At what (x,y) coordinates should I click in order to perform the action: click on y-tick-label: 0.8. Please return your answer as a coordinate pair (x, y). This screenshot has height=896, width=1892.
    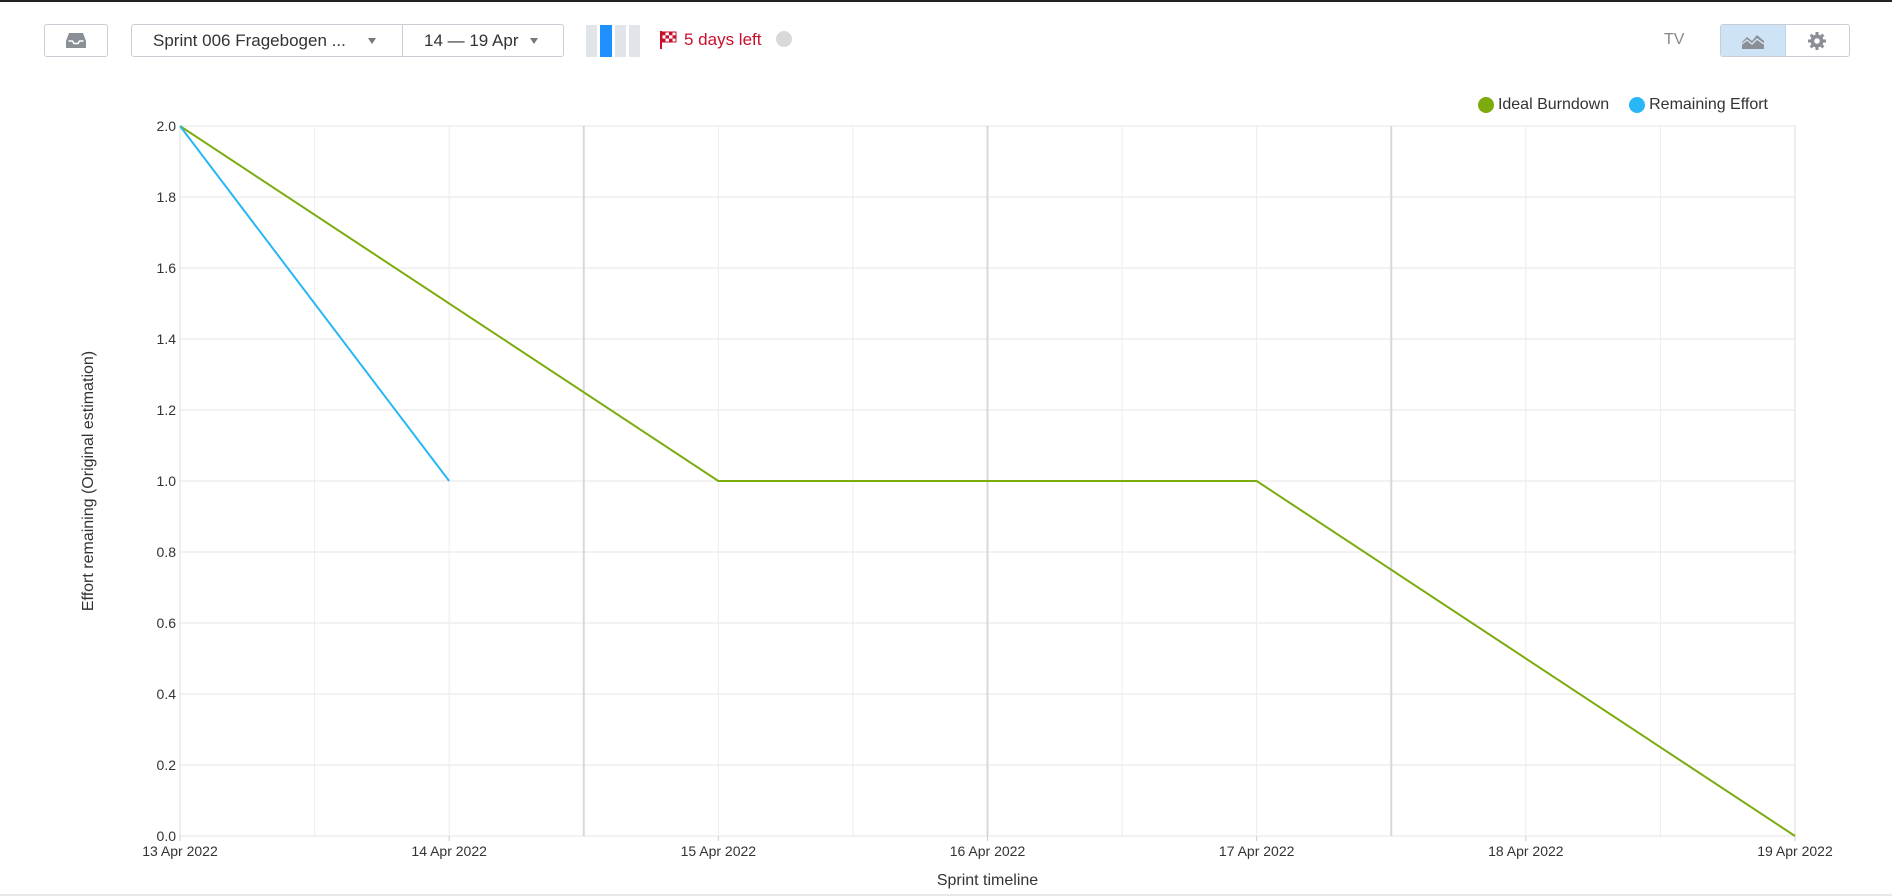
    Looking at the image, I should click on (167, 552).